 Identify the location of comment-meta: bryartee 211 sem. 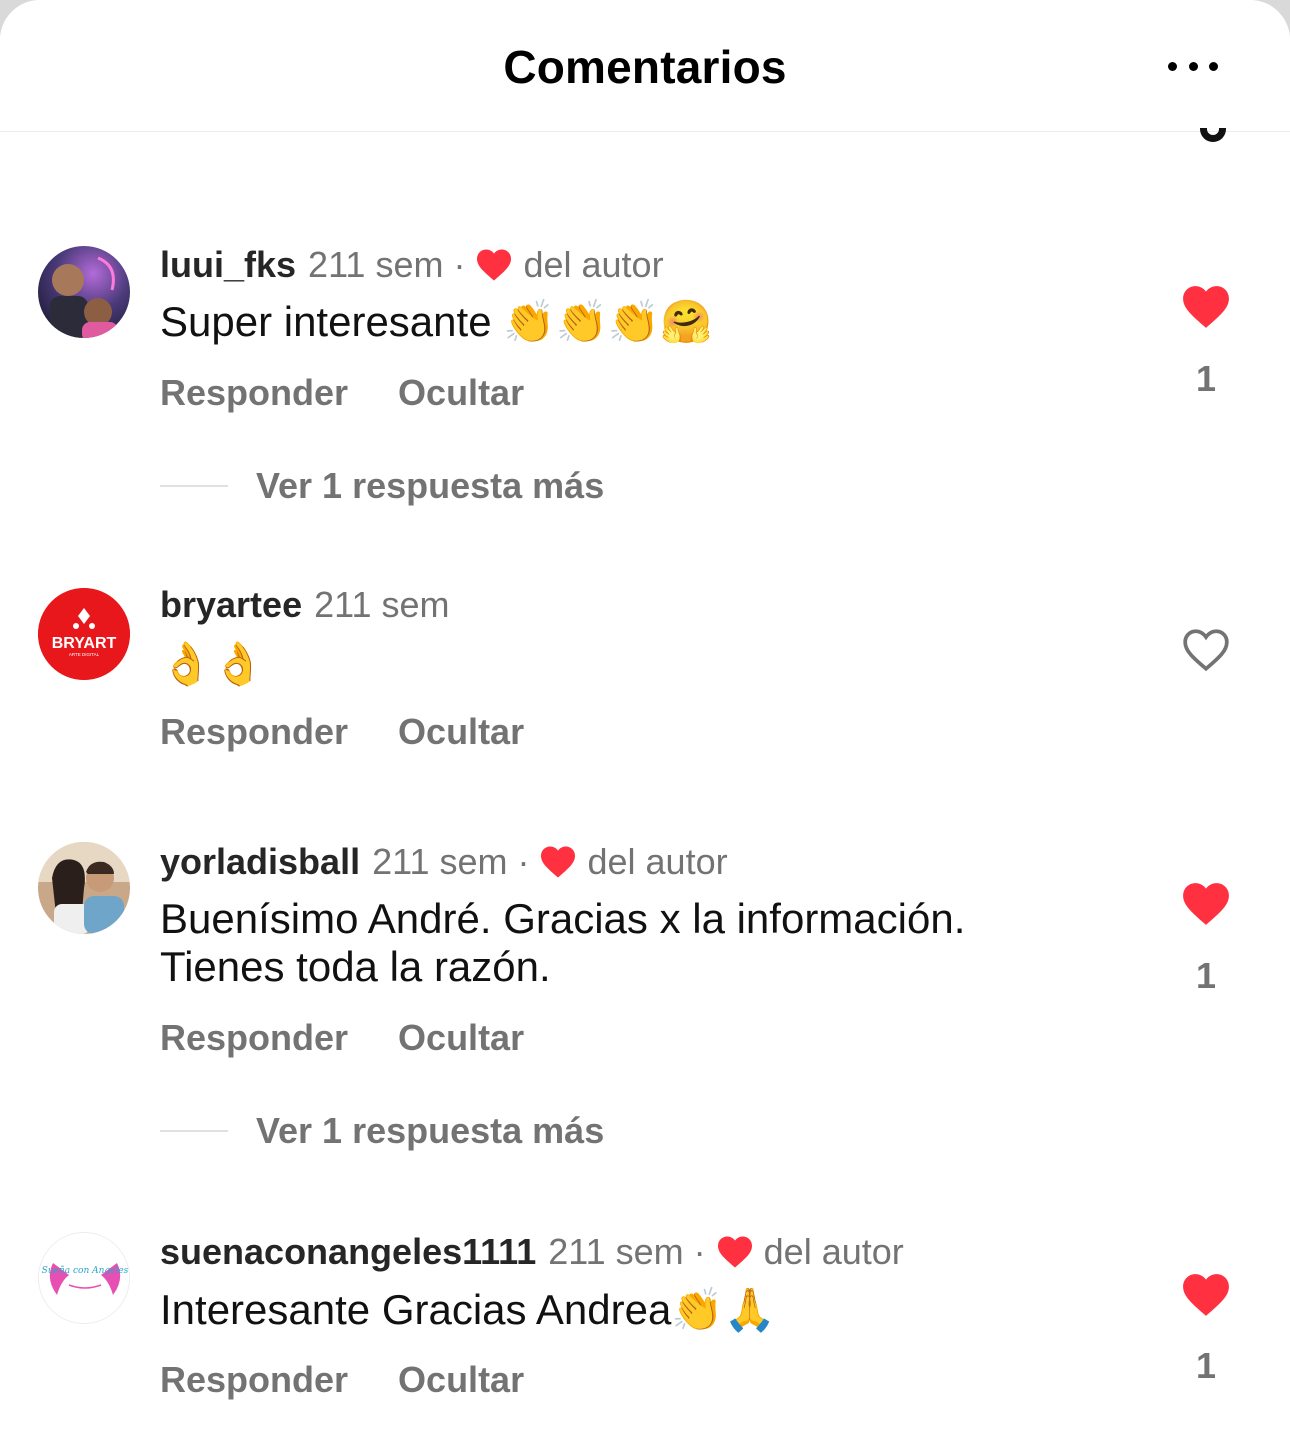
(305, 605).